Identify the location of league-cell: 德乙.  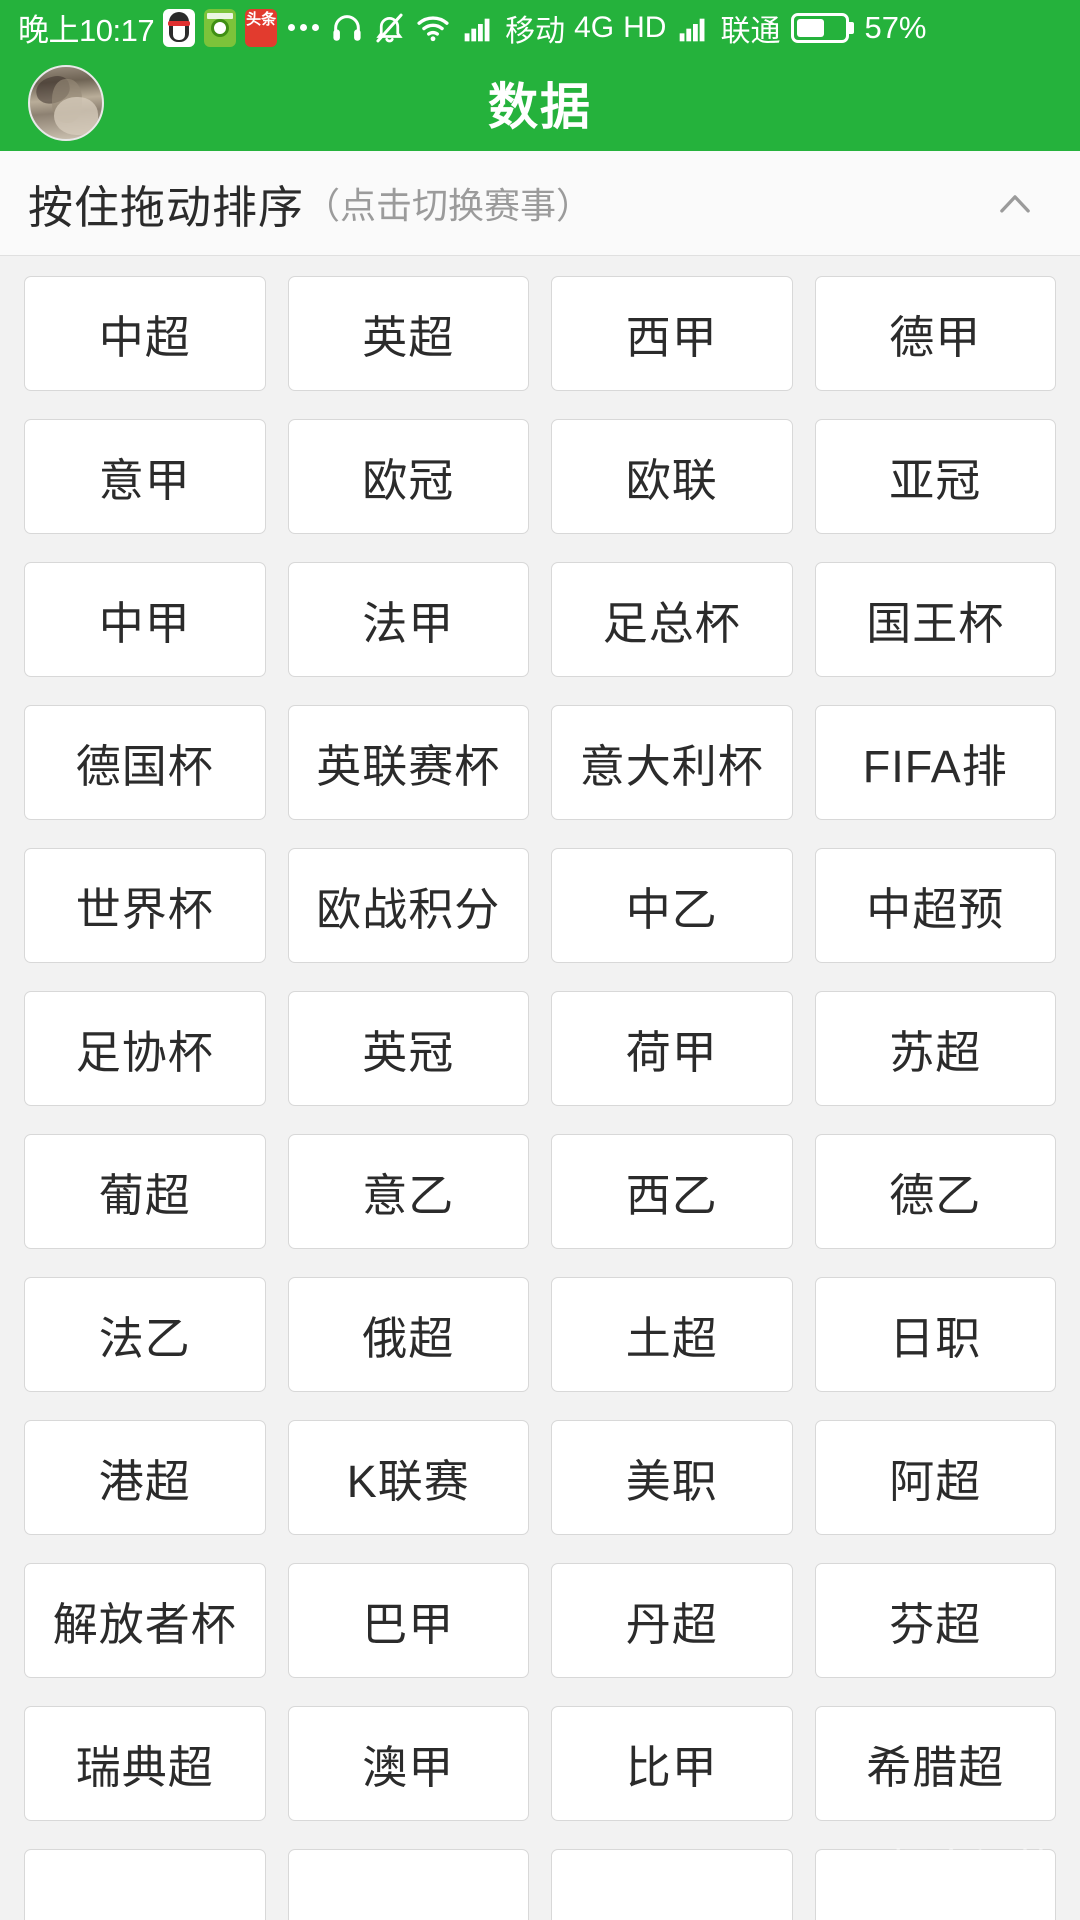
(935, 1191).